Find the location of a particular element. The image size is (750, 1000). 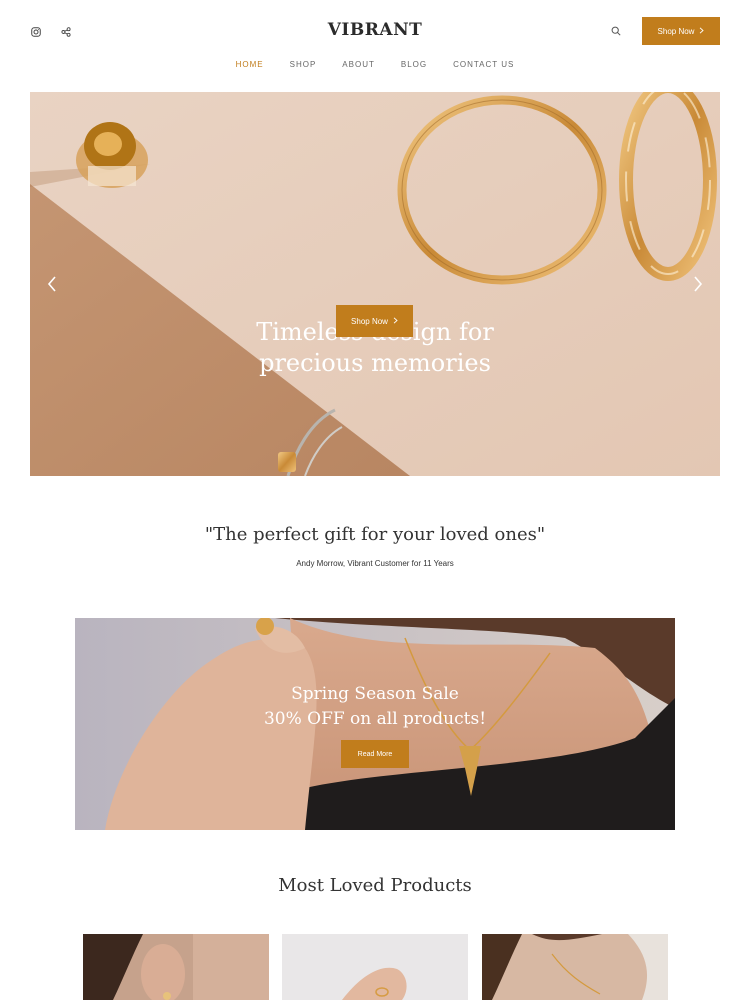

chevron-left-icon is located at coordinates (52, 284).